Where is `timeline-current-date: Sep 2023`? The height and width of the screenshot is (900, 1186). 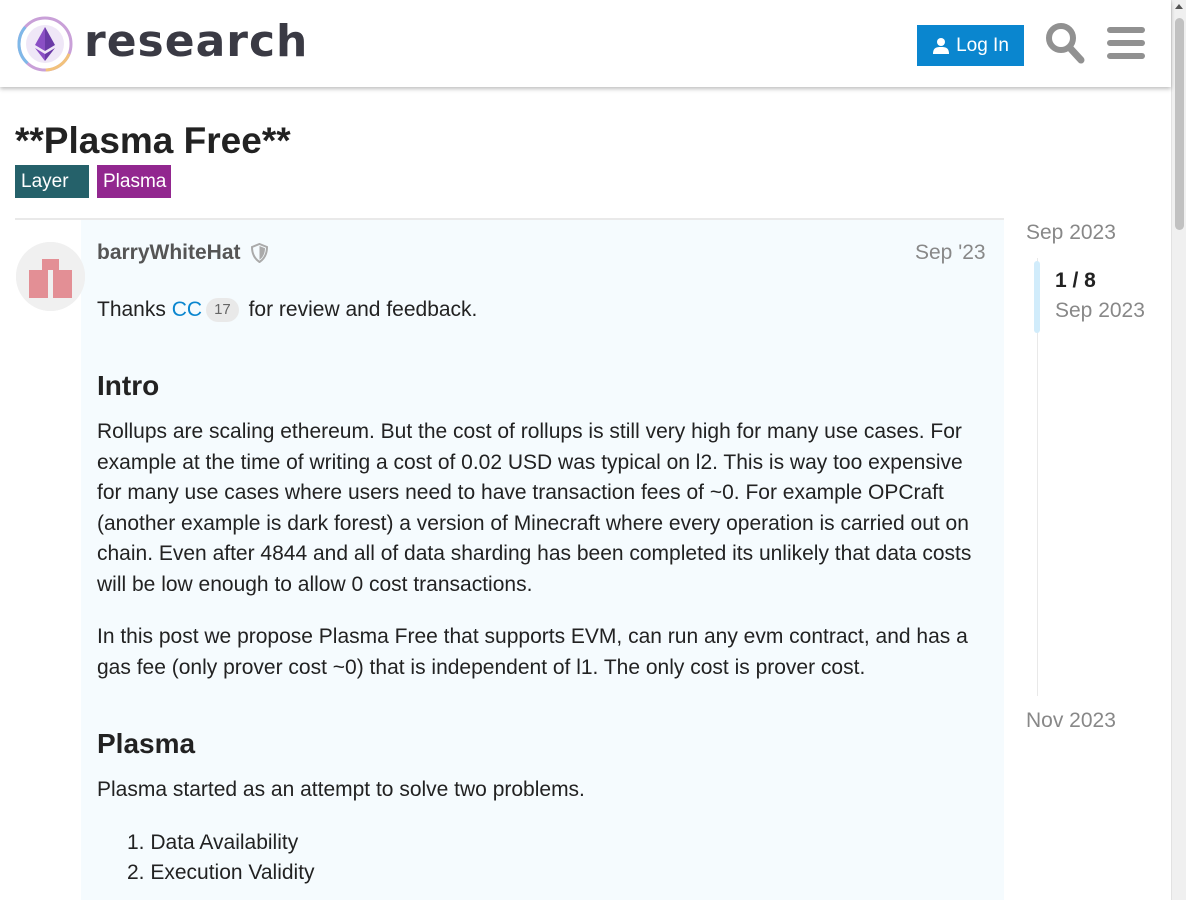
timeline-current-date: Sep 2023 is located at coordinates (1100, 310).